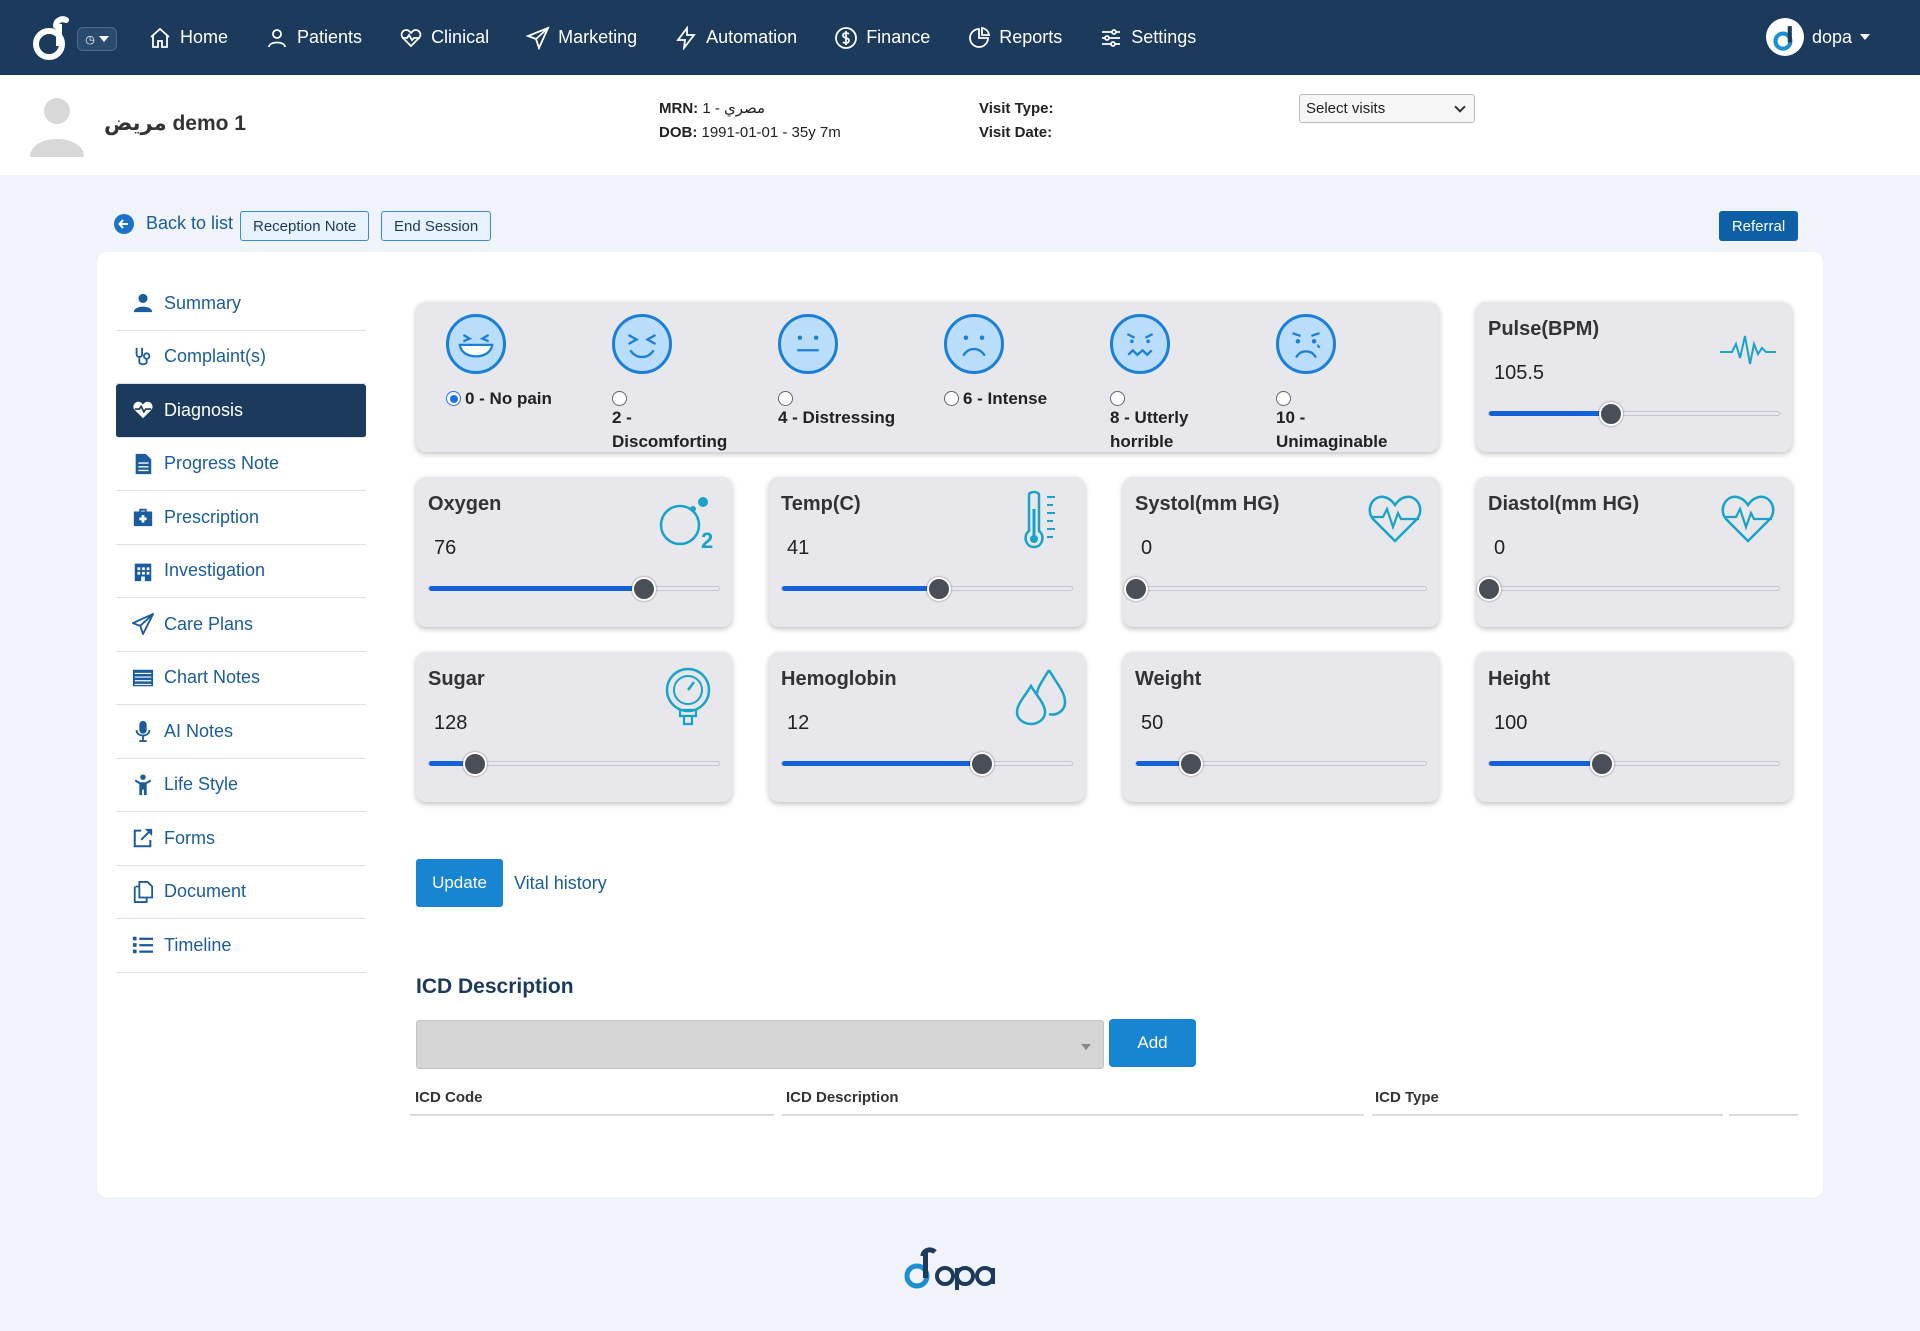  I want to click on temp-slider, so click(927, 589).